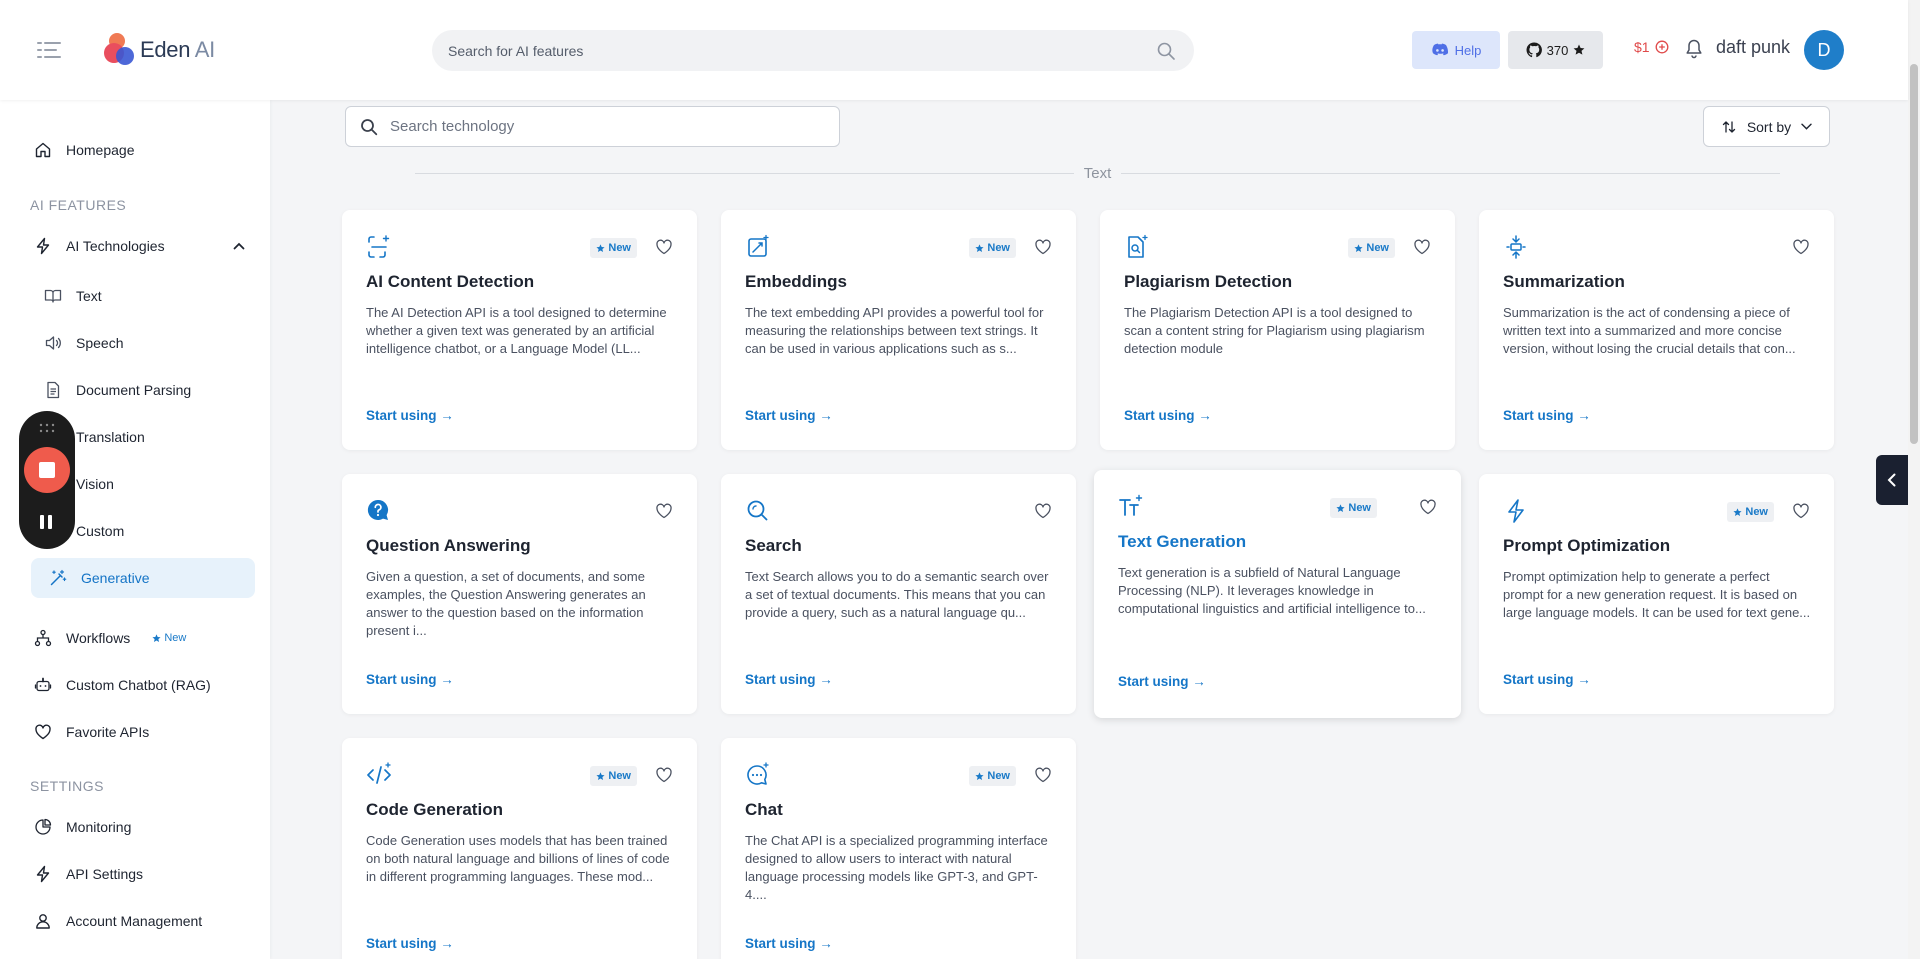 This screenshot has width=1920, height=959. I want to click on speaker-icon, so click(53, 343).